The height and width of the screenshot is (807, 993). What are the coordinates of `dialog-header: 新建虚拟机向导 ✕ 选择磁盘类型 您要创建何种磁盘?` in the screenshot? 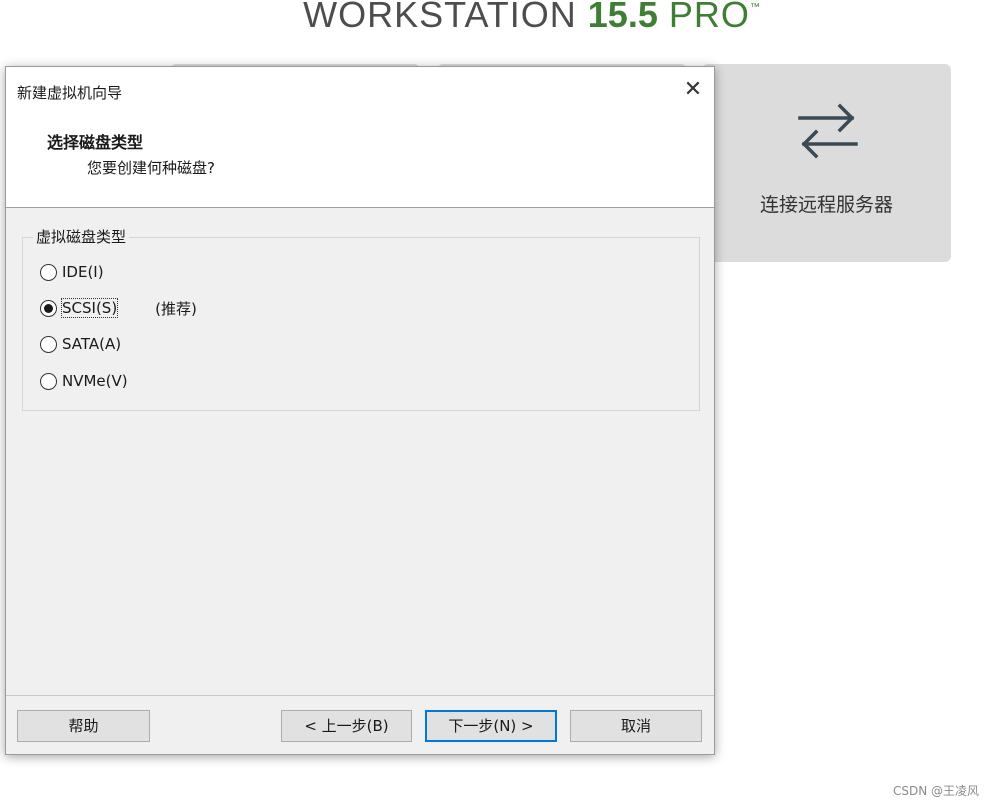 It's located at (360, 137).